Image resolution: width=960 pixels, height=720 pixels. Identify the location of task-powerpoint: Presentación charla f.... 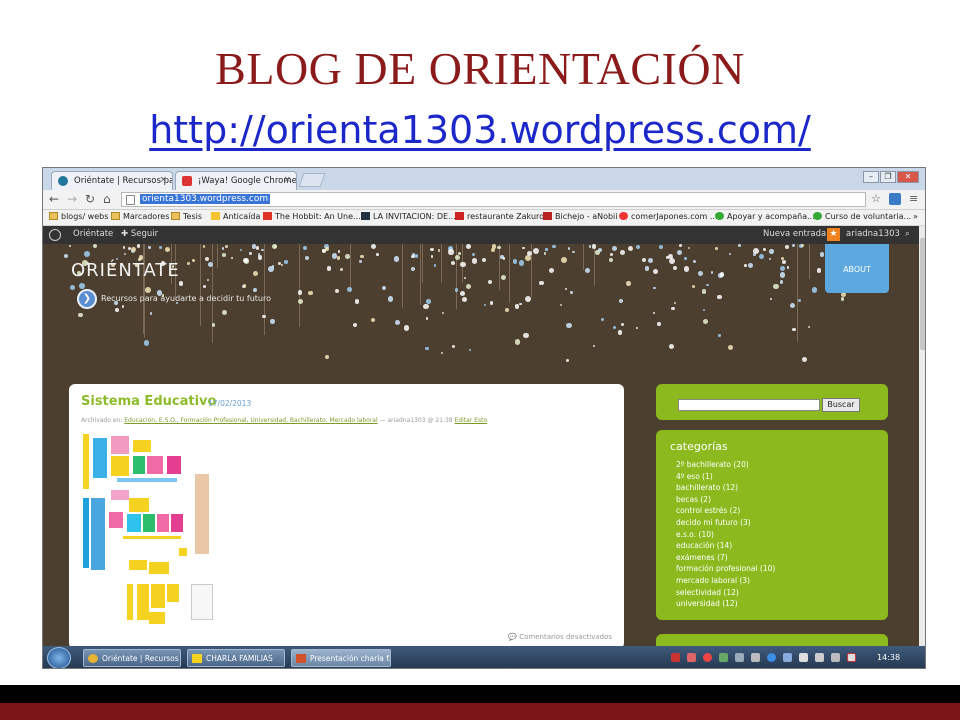
(341, 658).